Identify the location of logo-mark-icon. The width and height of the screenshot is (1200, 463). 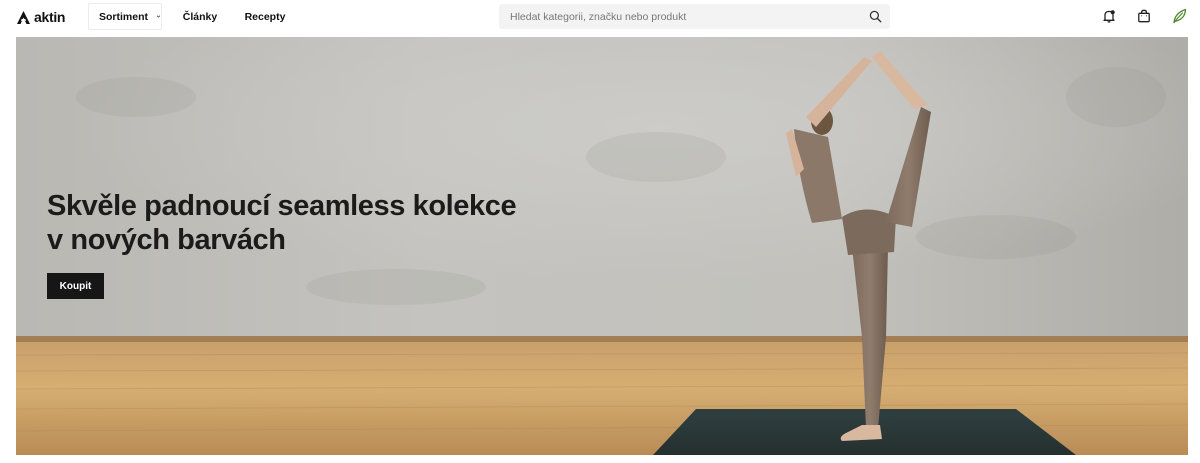
(23, 17).